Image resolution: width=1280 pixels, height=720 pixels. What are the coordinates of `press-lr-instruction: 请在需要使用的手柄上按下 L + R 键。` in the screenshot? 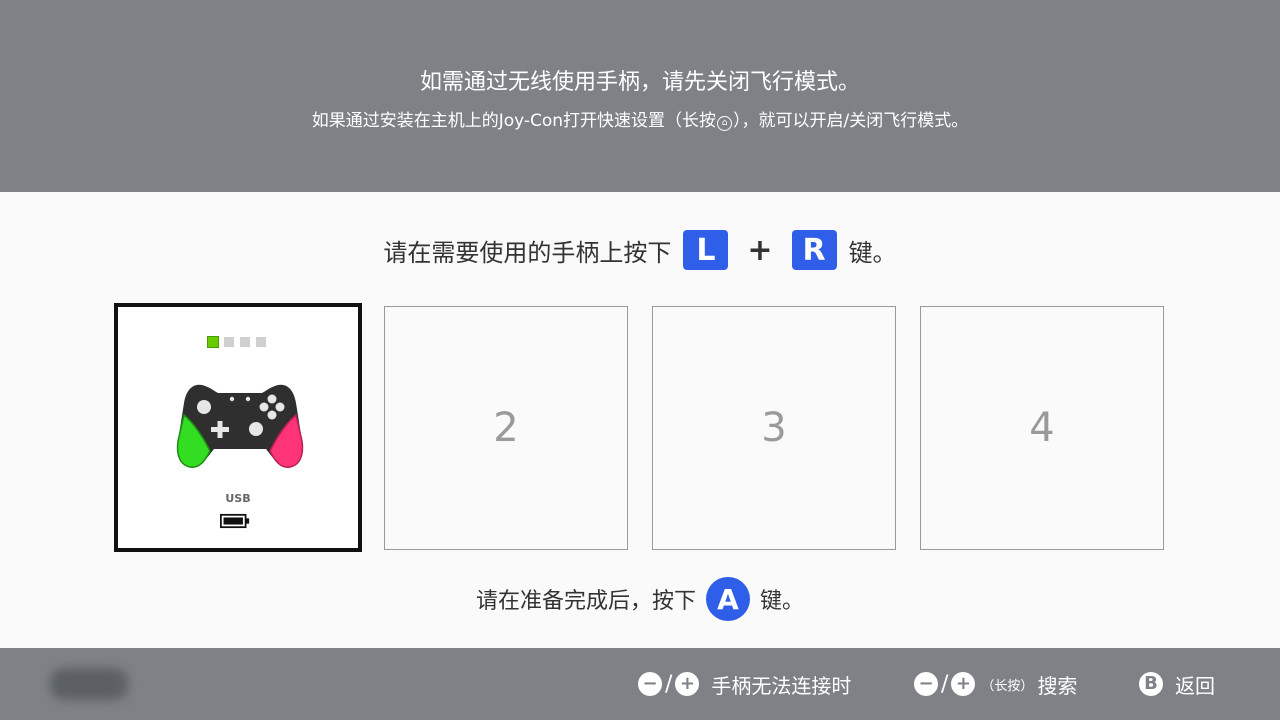 It's located at (640, 250).